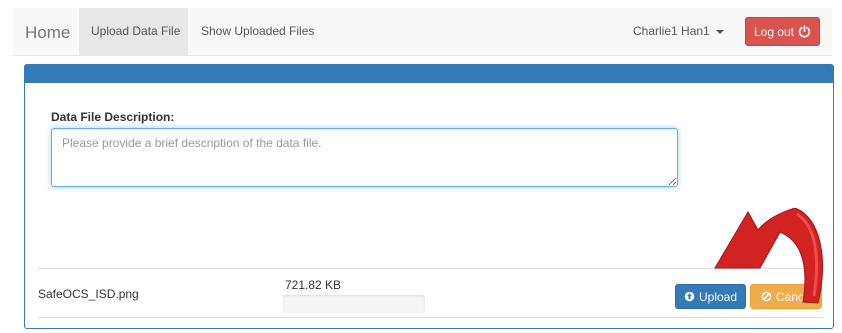  Describe the element at coordinates (47, 33) in the screenshot. I see `nav-brand-home: Home` at that location.